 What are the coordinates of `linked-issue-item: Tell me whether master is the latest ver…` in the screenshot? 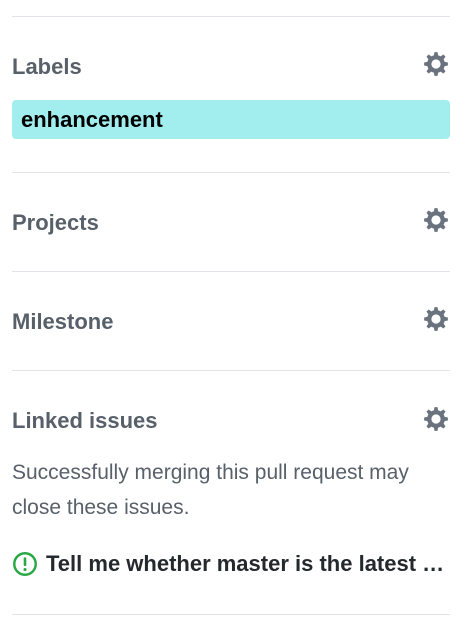 It's located at (232, 564).